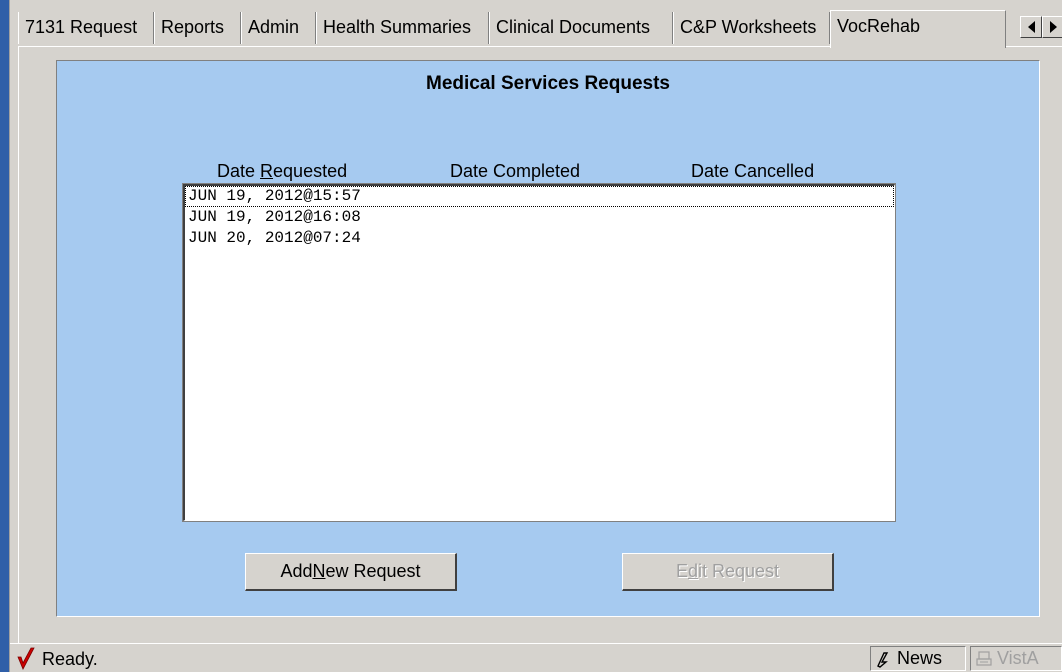 The width and height of the screenshot is (1062, 672). I want to click on column-header-label: equested, so click(310, 171).